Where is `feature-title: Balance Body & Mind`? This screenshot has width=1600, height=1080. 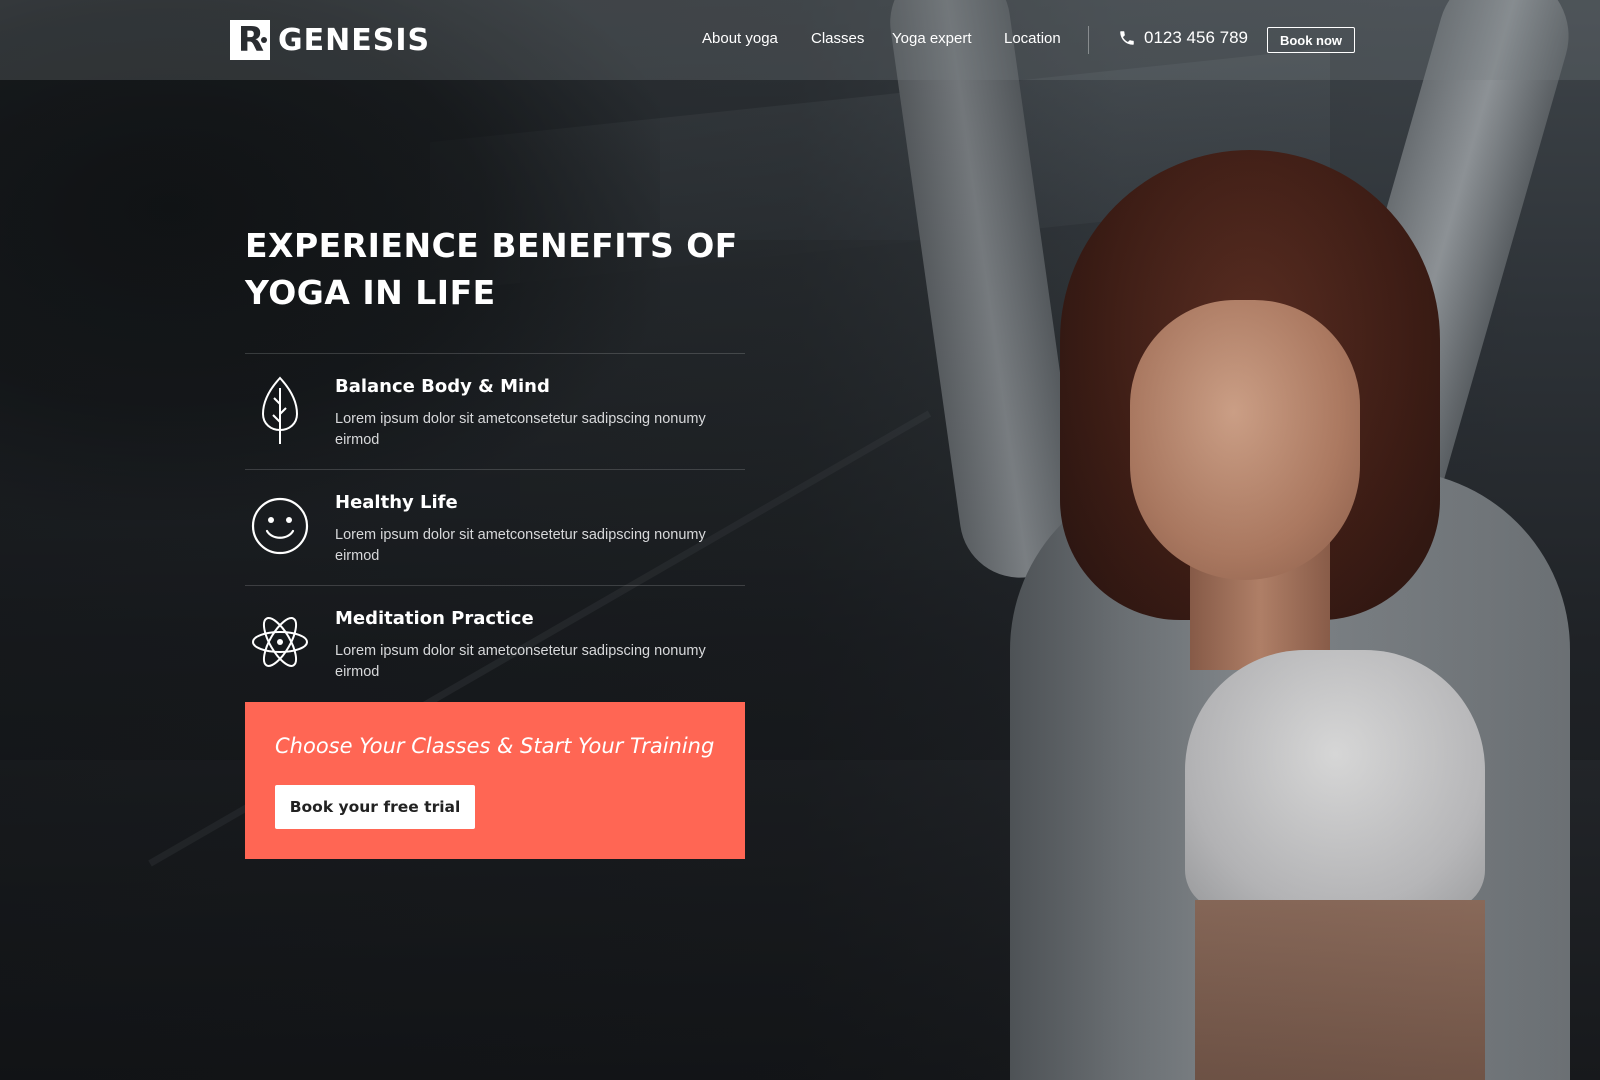
feature-title: Balance Body & Mind is located at coordinates (442, 386).